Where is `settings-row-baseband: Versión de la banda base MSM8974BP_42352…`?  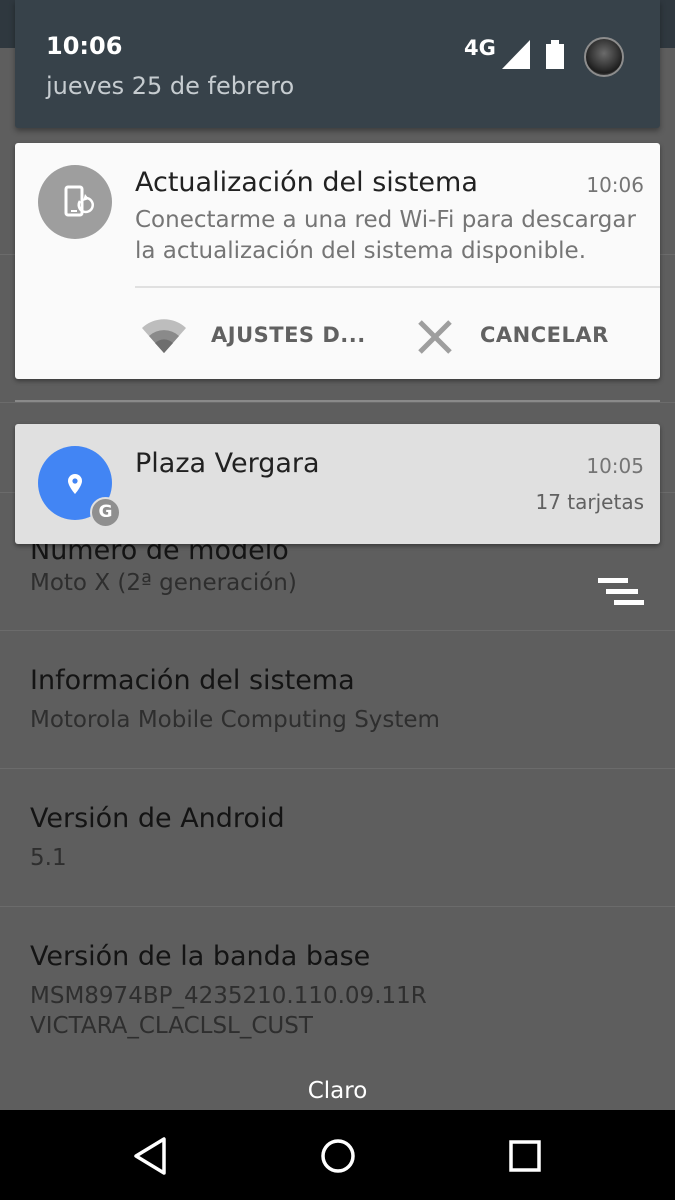 settings-row-baseband: Versión de la banda base MSM8974BP_42352… is located at coordinates (337, 991).